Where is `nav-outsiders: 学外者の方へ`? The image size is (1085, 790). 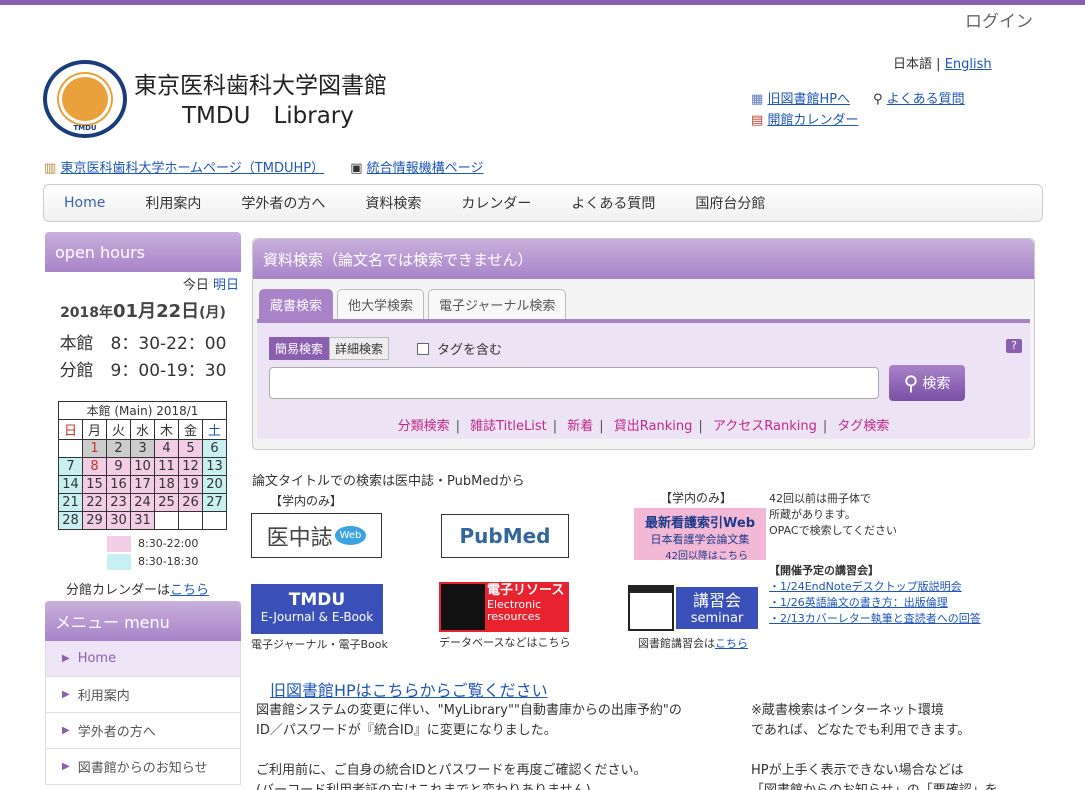 nav-outsiders: 学外者の方へ is located at coordinates (283, 203).